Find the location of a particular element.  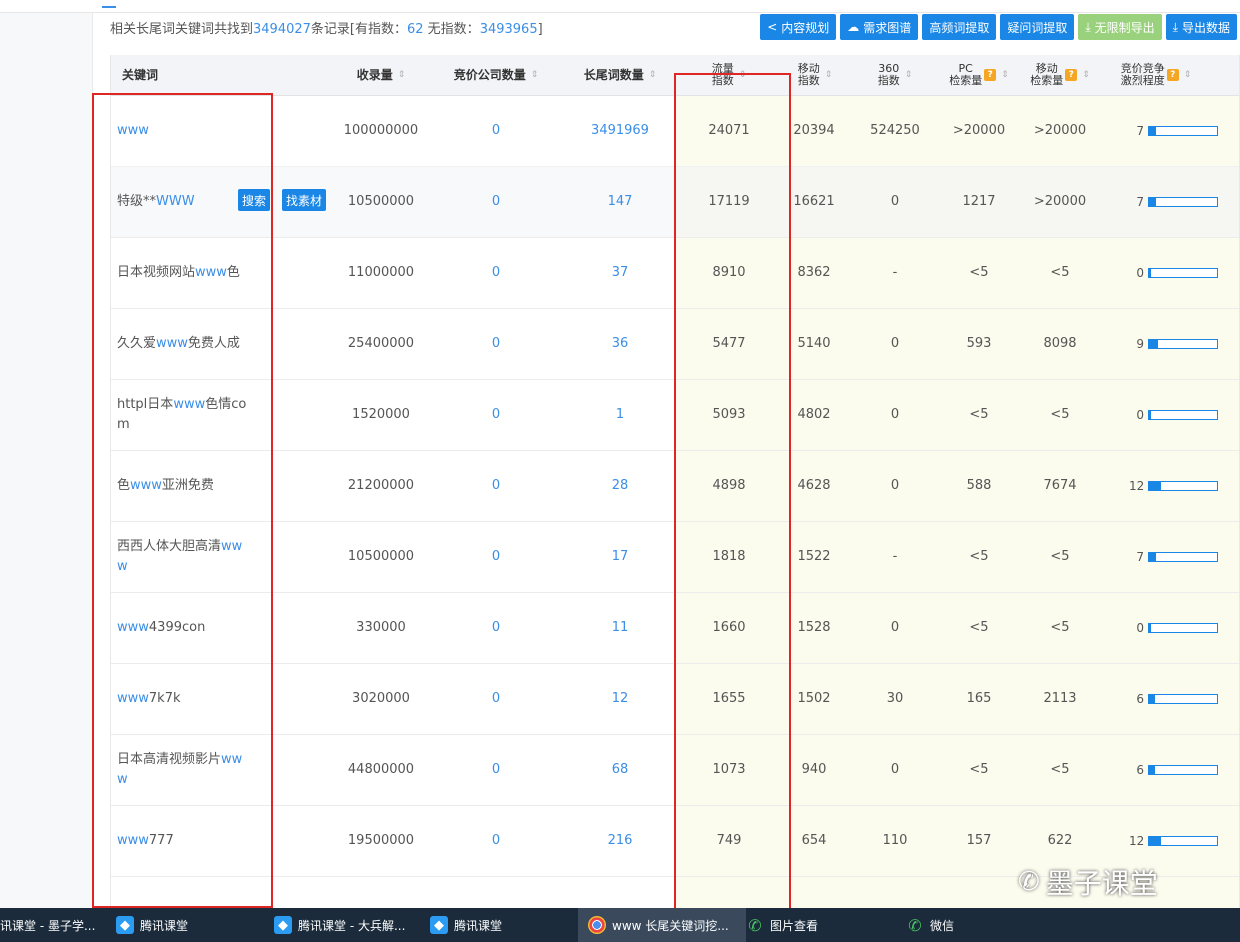

annotation-box-keywords is located at coordinates (182, 500).